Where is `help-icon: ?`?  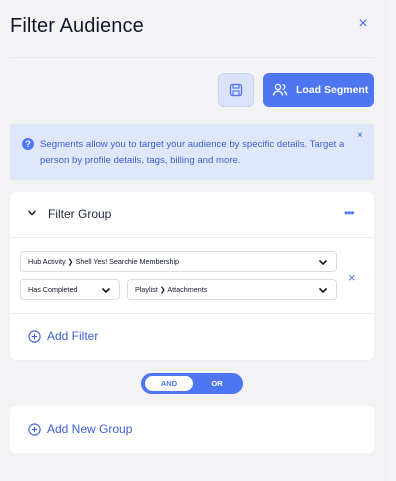
help-icon: ? is located at coordinates (28, 144).